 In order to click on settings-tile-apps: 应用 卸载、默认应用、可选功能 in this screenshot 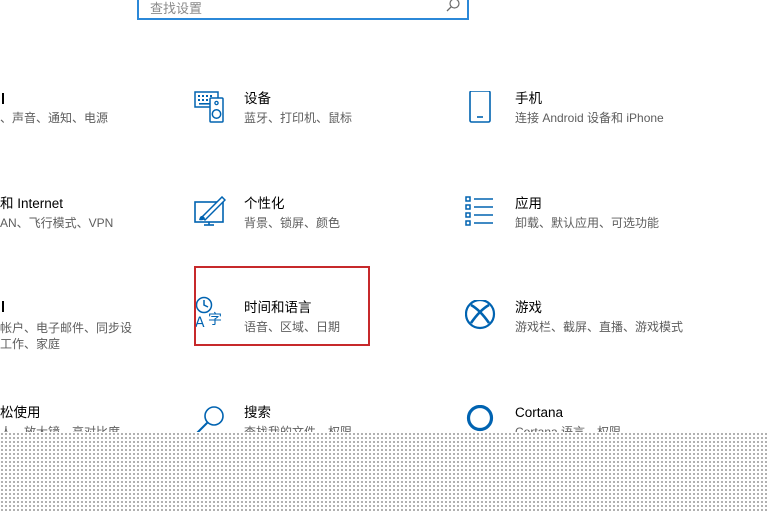, I will do `click(585, 216)`.